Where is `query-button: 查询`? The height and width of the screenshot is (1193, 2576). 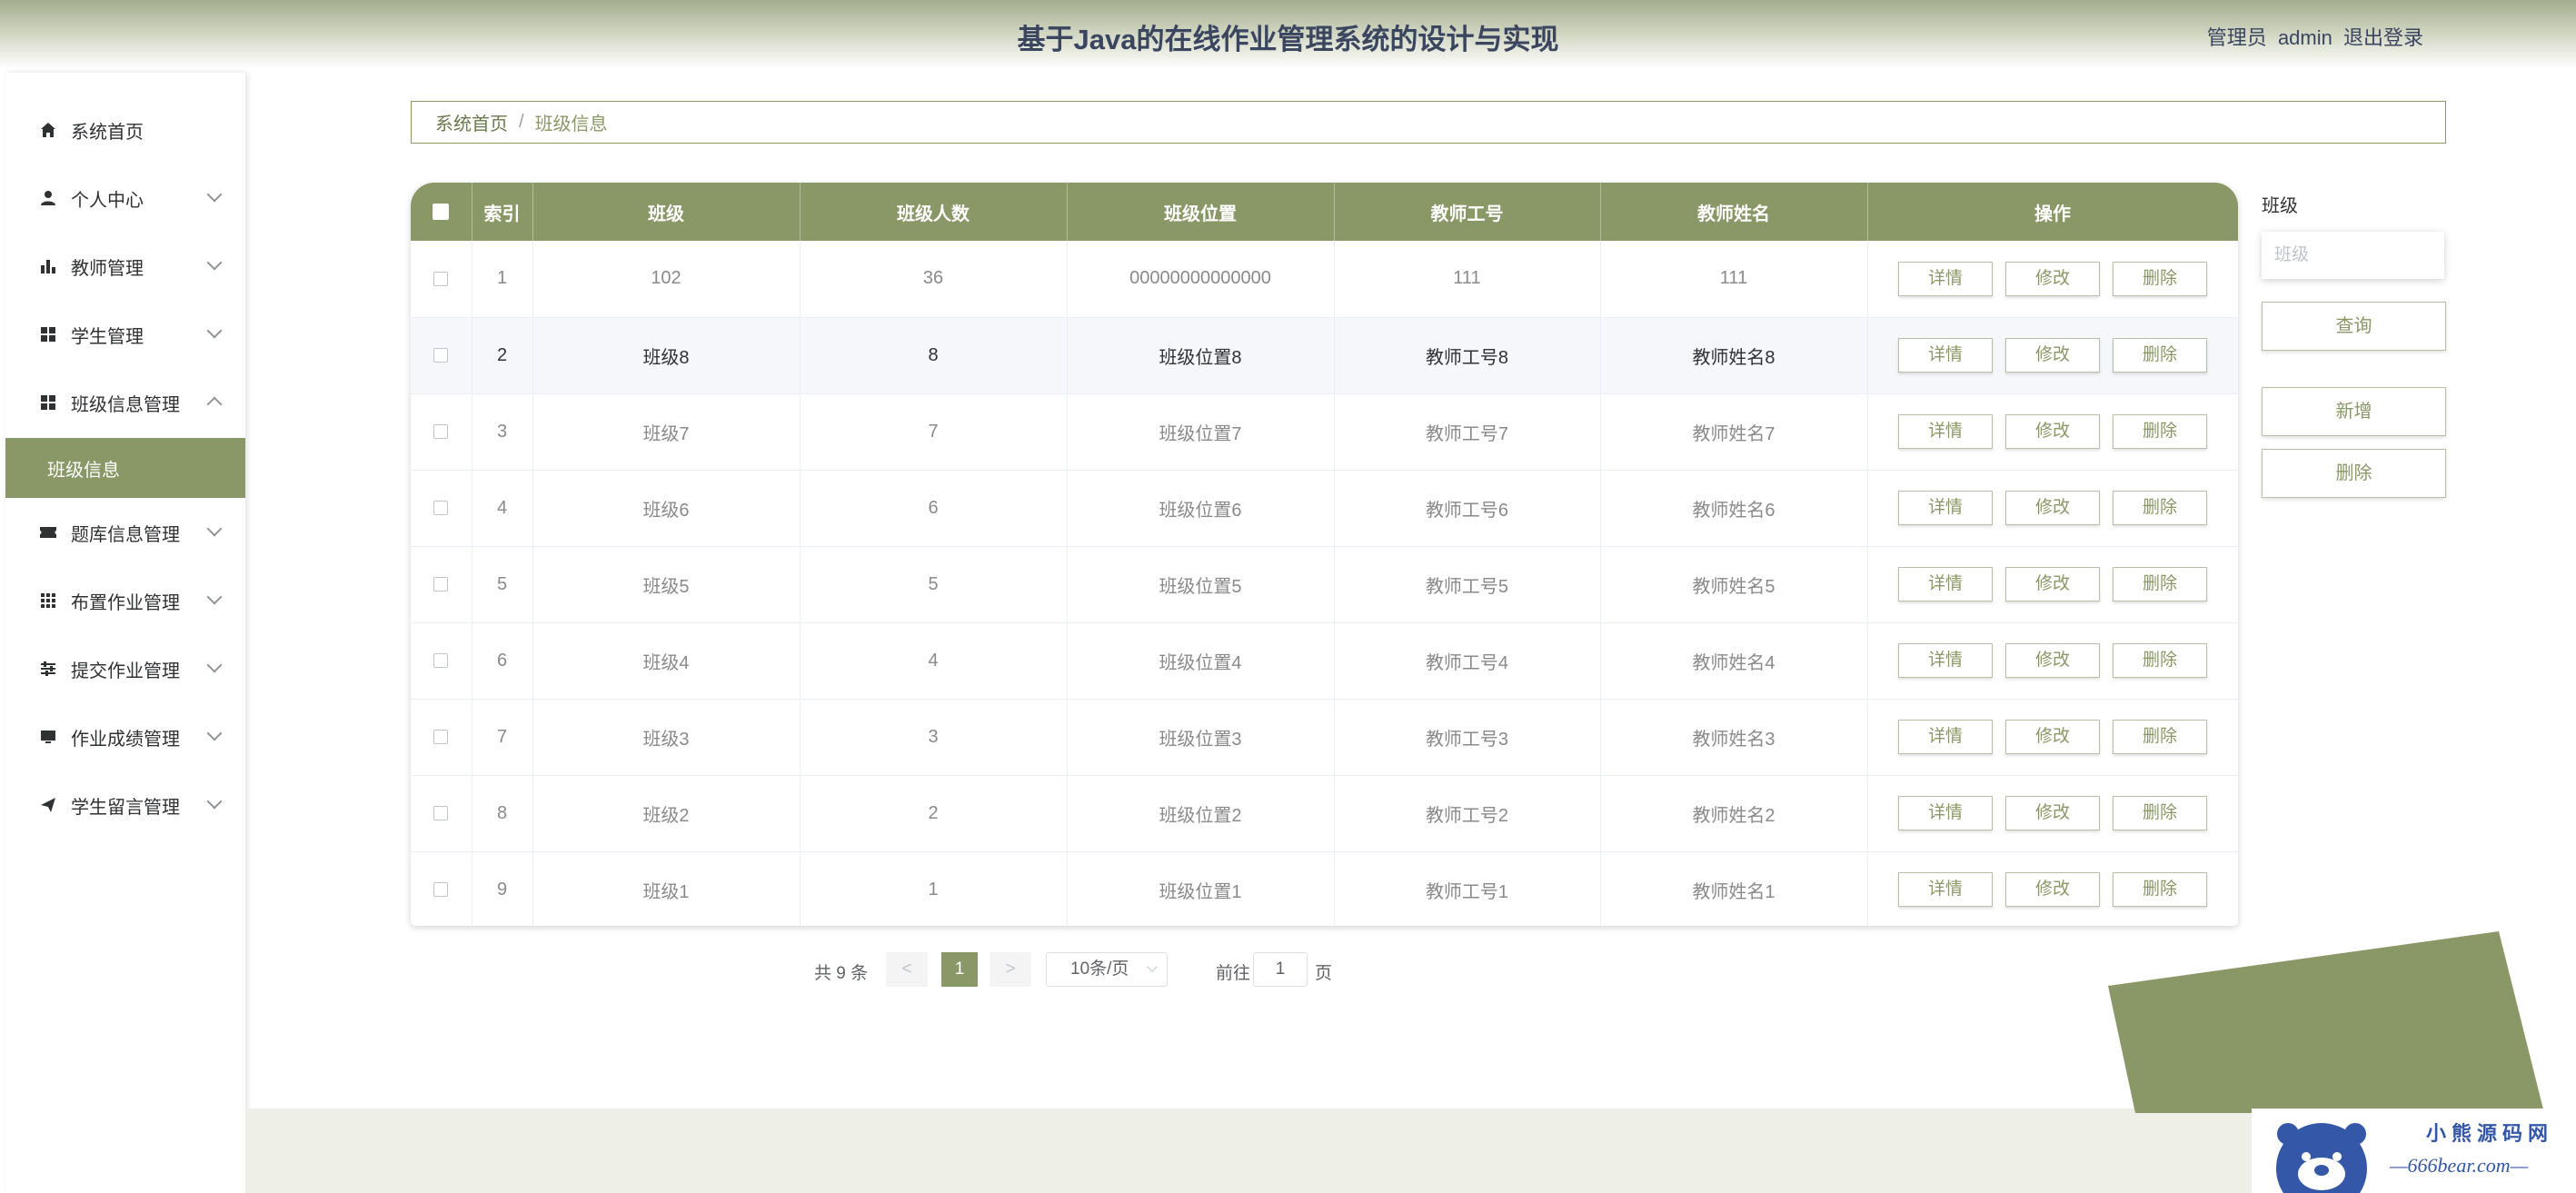
query-button: 查询 is located at coordinates (2354, 326).